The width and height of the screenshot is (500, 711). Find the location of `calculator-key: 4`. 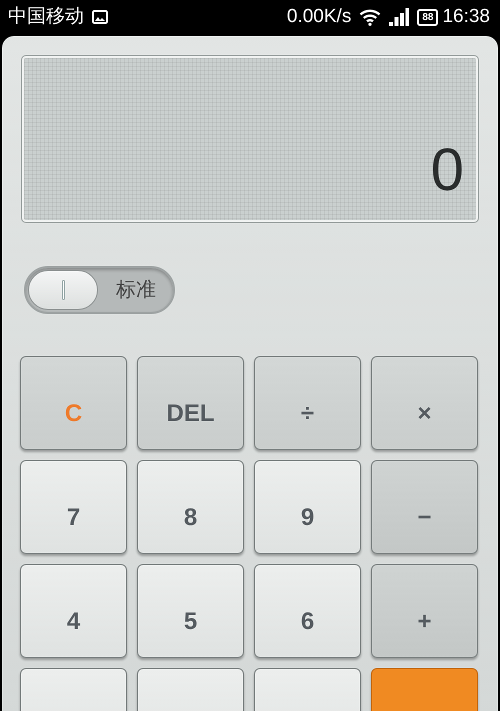

calculator-key: 4 is located at coordinates (73, 611).